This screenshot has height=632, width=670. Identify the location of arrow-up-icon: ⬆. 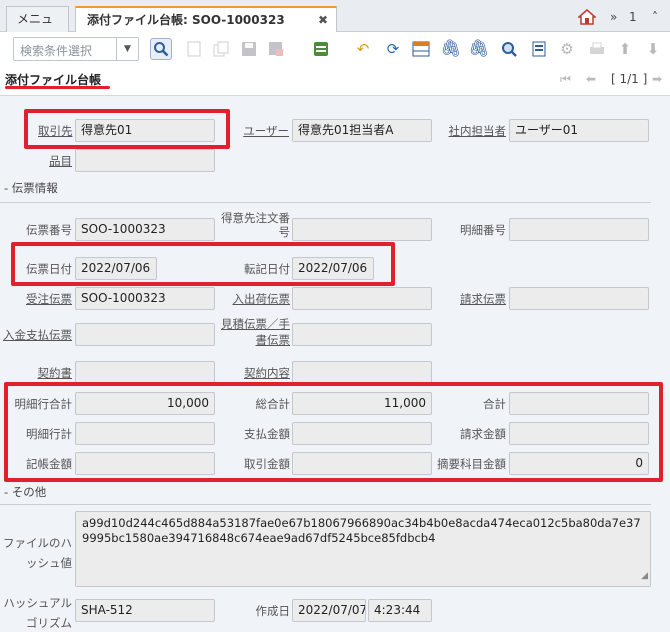
(625, 49).